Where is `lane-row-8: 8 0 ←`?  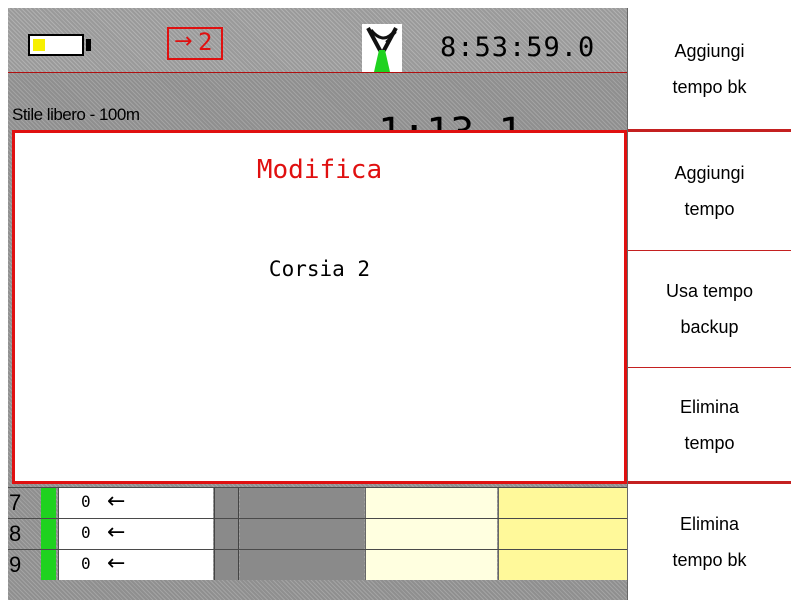
lane-row-8: 8 0 ← is located at coordinates (317, 533).